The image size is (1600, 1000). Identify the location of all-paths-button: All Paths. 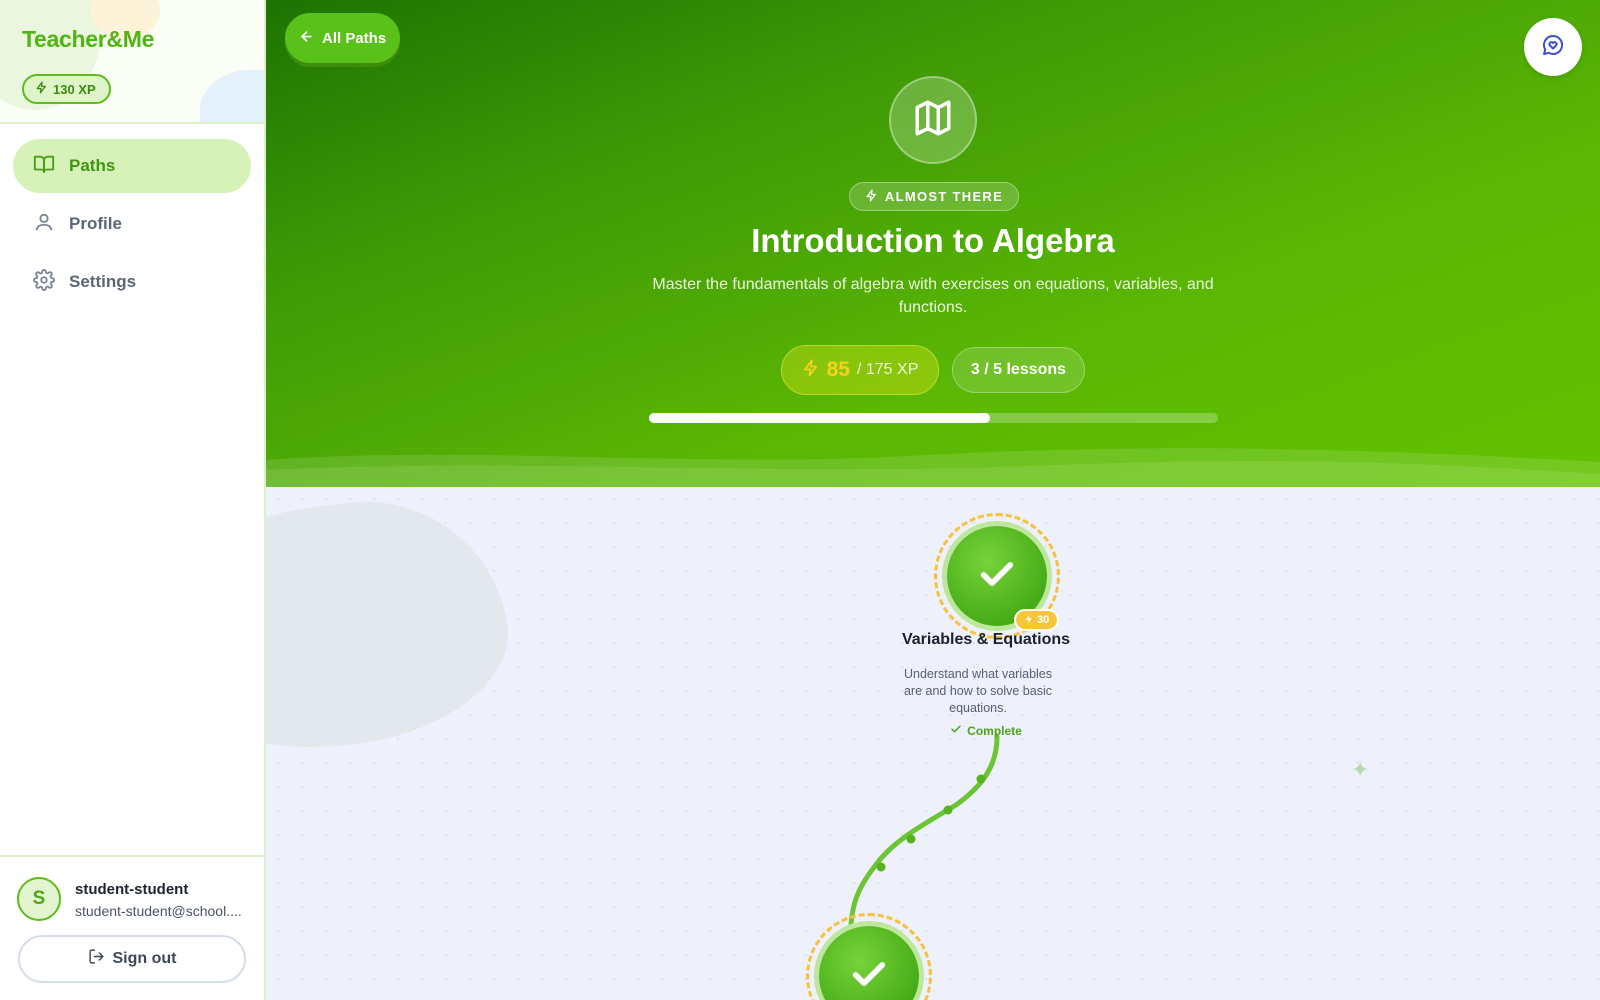
(343, 38).